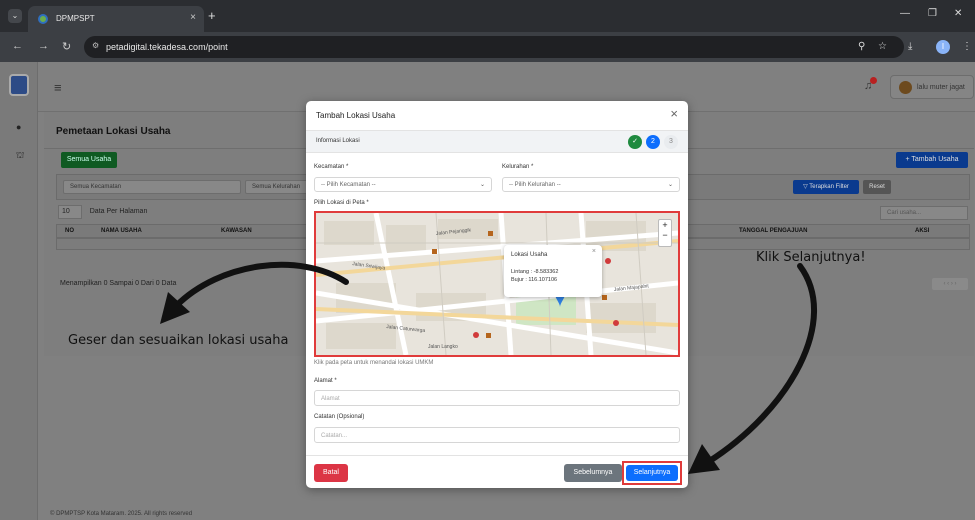 This screenshot has height=520, width=975. What do you see at coordinates (178, 340) in the screenshot?
I see `annotation-drag-note: Geser dan sesuaikan lokasi usaha` at bounding box center [178, 340].